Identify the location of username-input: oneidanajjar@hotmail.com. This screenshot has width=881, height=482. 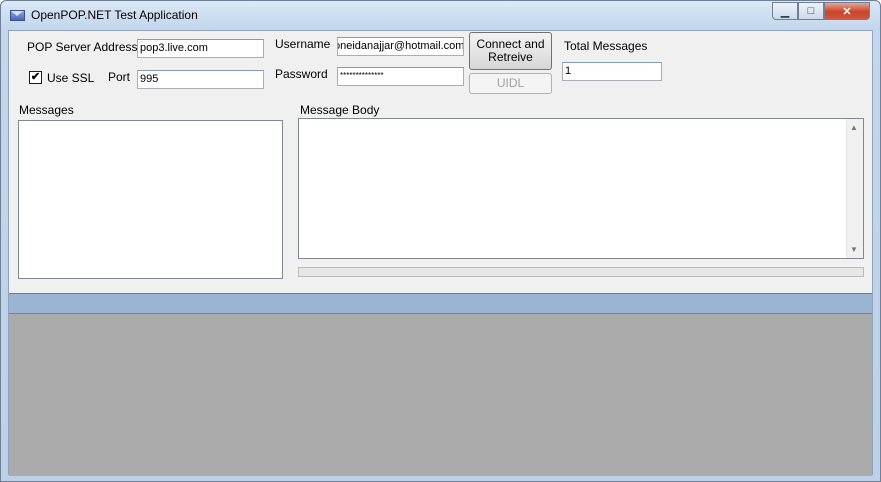
(400, 46).